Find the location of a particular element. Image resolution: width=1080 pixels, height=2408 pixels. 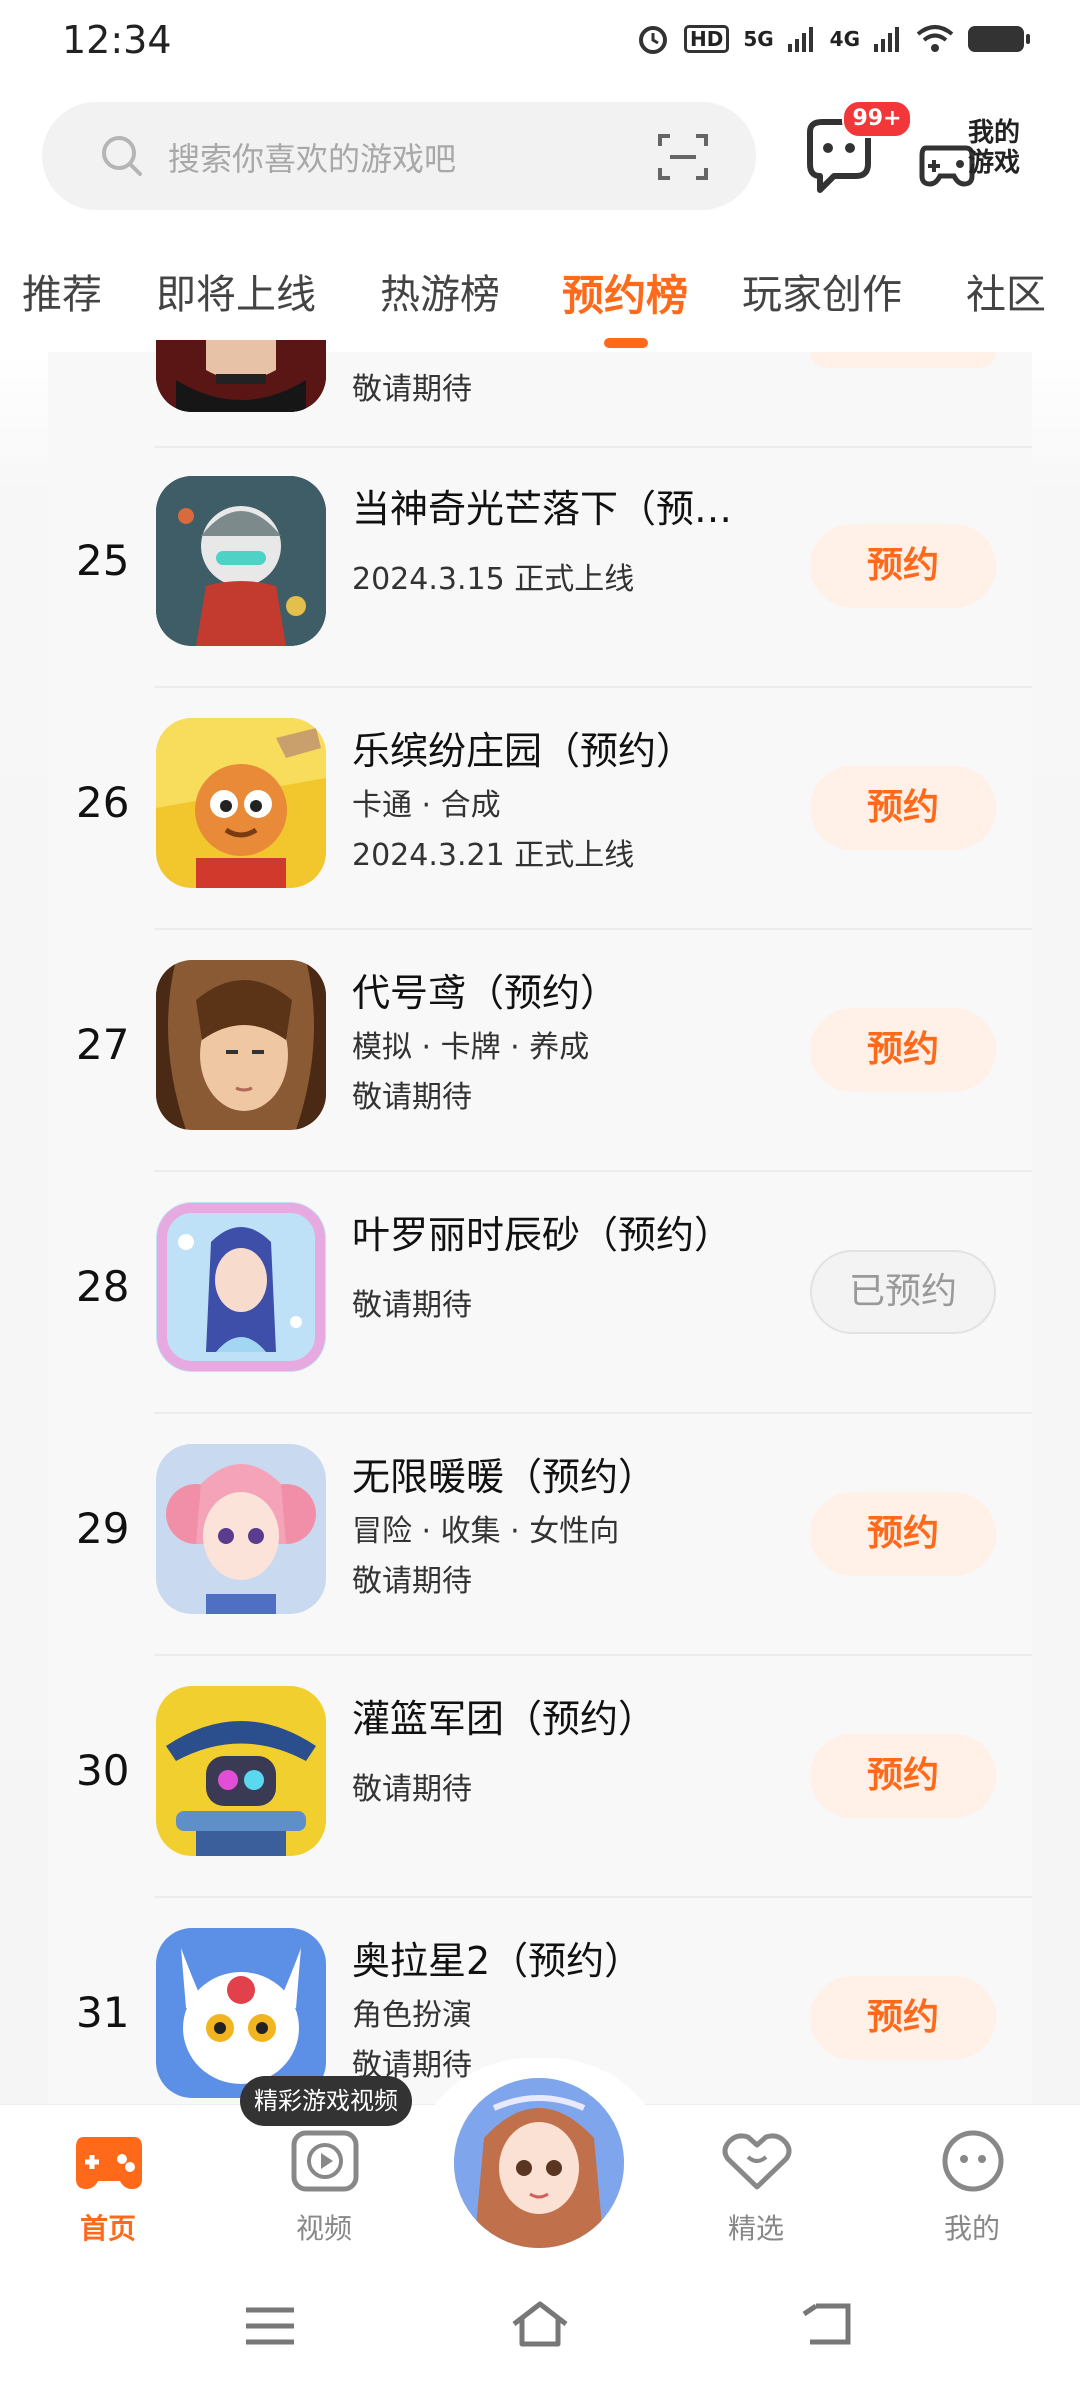

game-title: 乐缤纷庄园（预约） is located at coordinates (523, 751).